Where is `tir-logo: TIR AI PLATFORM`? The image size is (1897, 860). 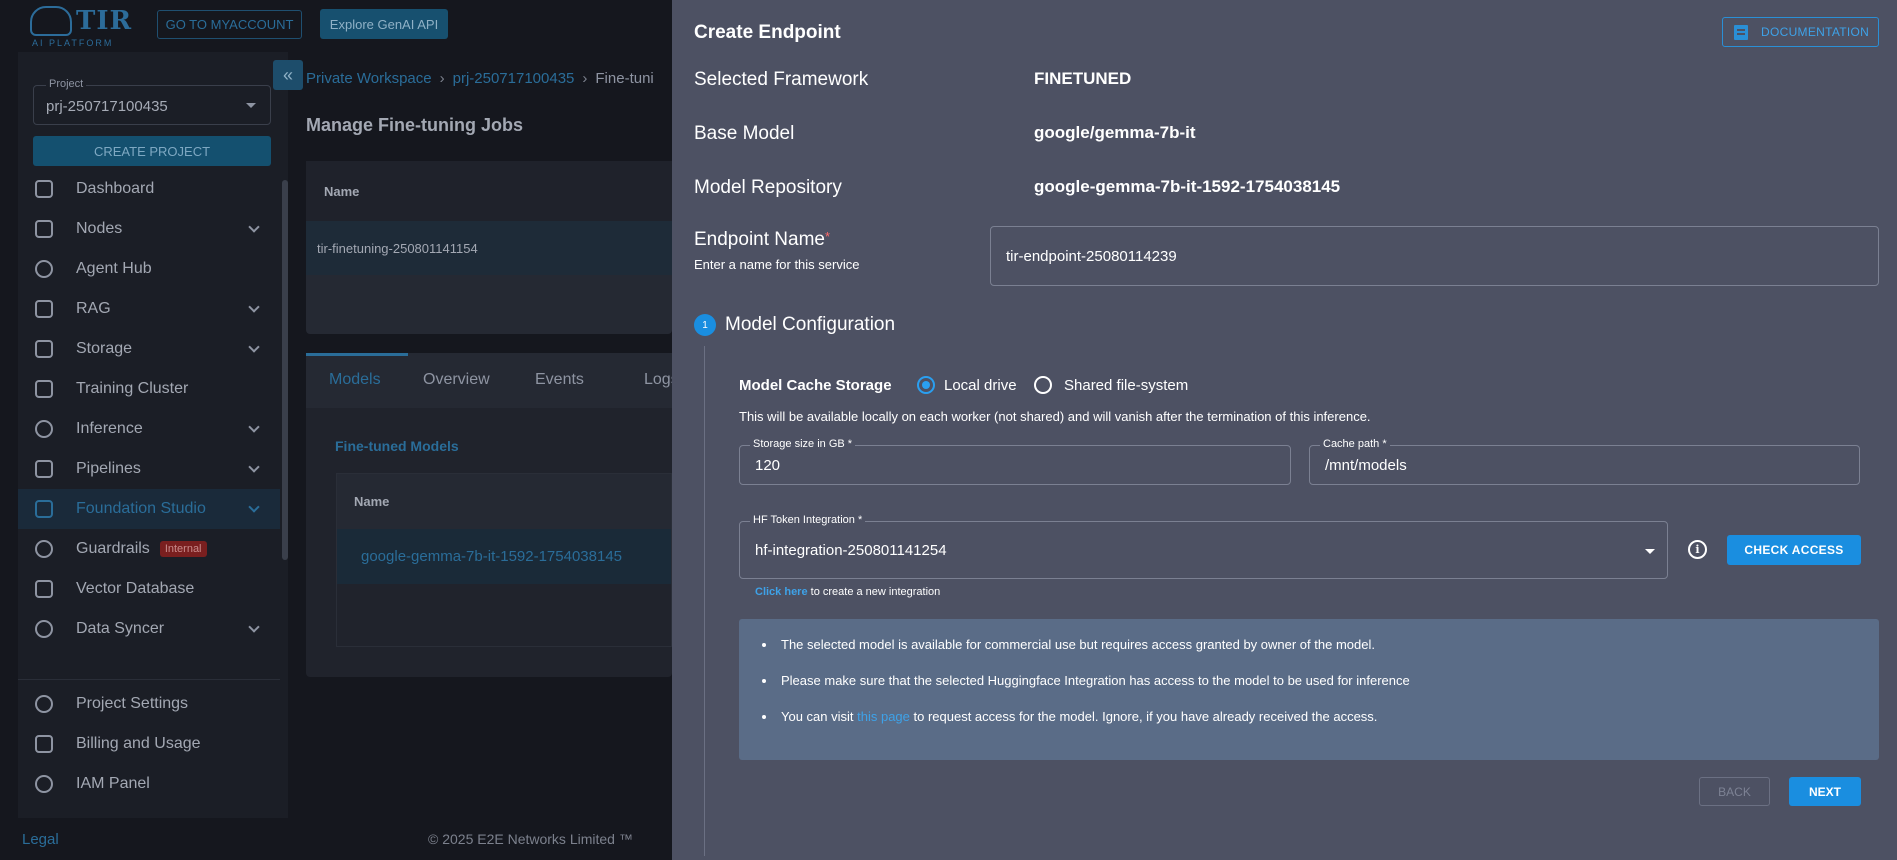
tir-logo: TIR AI PLATFORM is located at coordinates (85, 26).